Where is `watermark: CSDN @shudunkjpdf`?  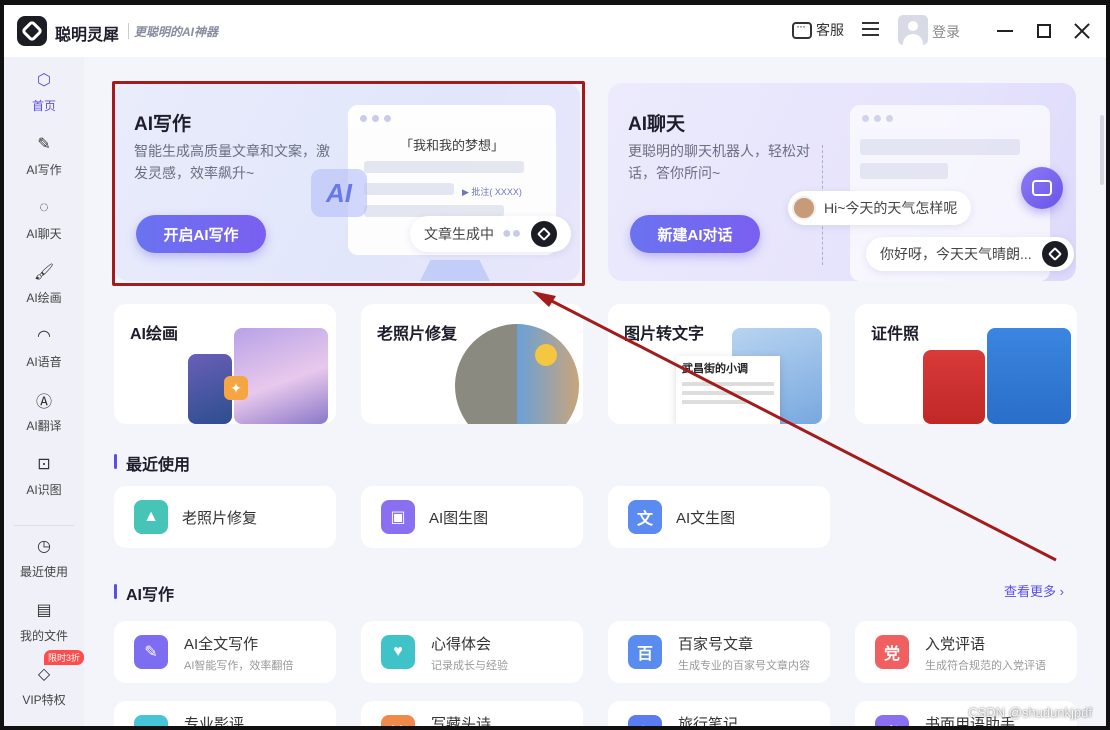
watermark: CSDN @shudunkjpdf is located at coordinates (1030, 712).